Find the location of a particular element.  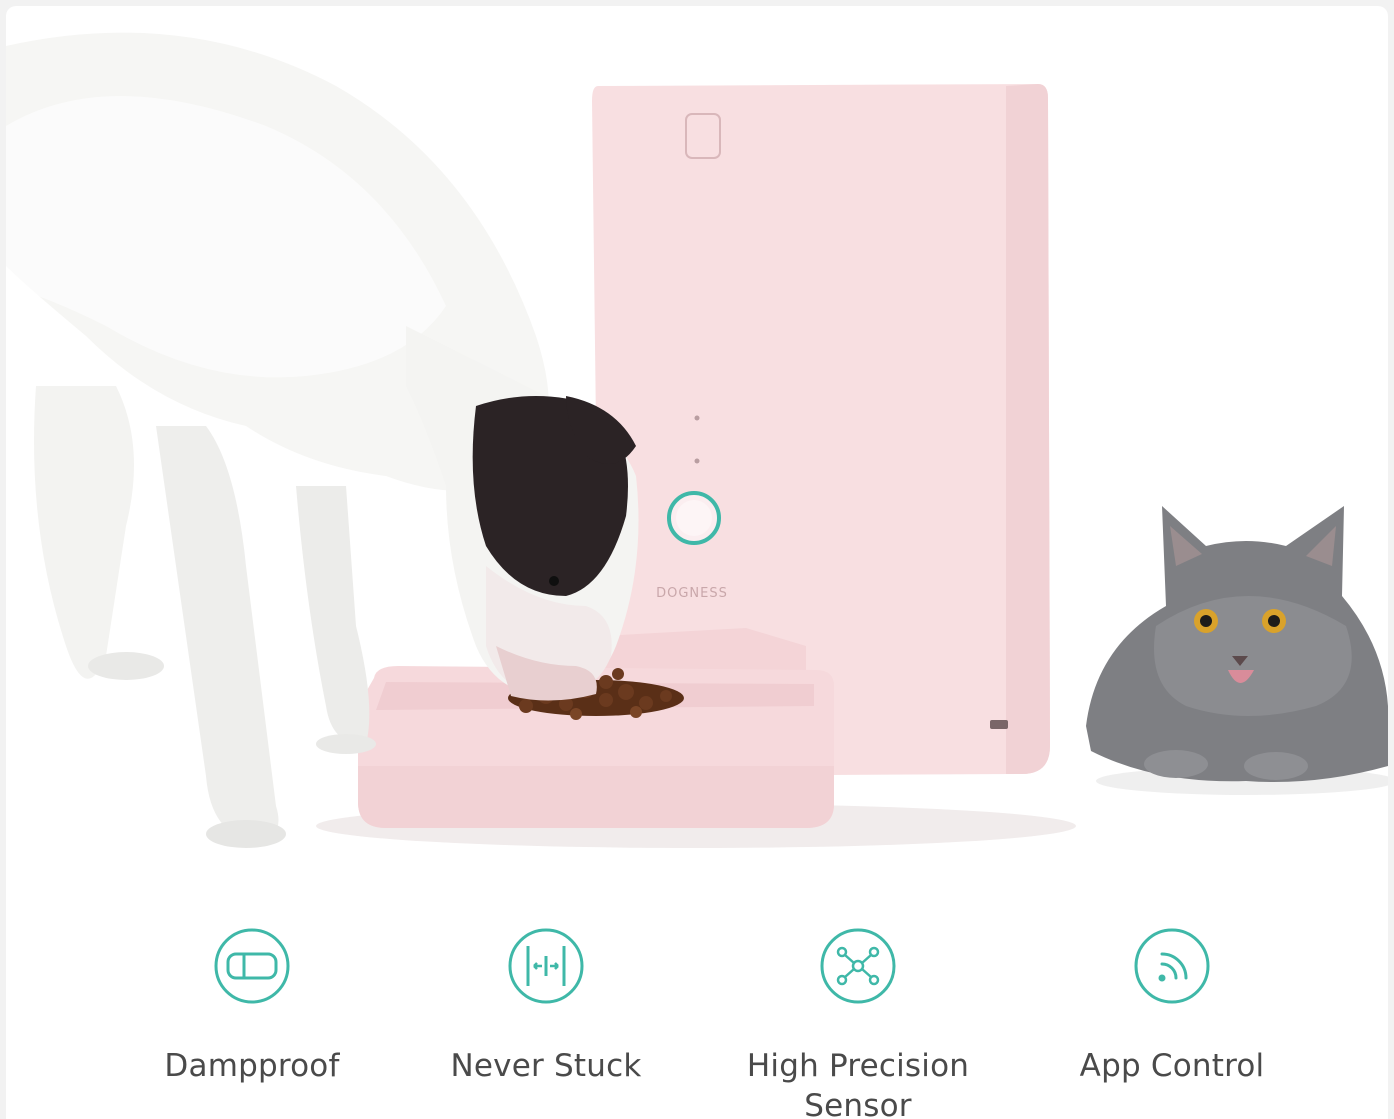

dampproof-icon is located at coordinates (252, 966).